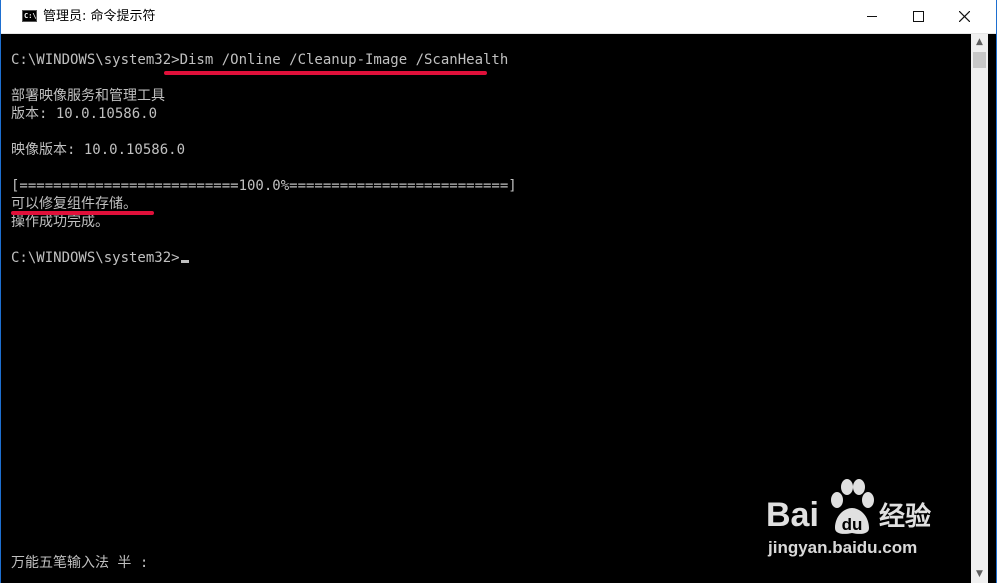 The width and height of the screenshot is (997, 583). What do you see at coordinates (852, 506) in the screenshot?
I see `baidu-paw-icon: du` at bounding box center [852, 506].